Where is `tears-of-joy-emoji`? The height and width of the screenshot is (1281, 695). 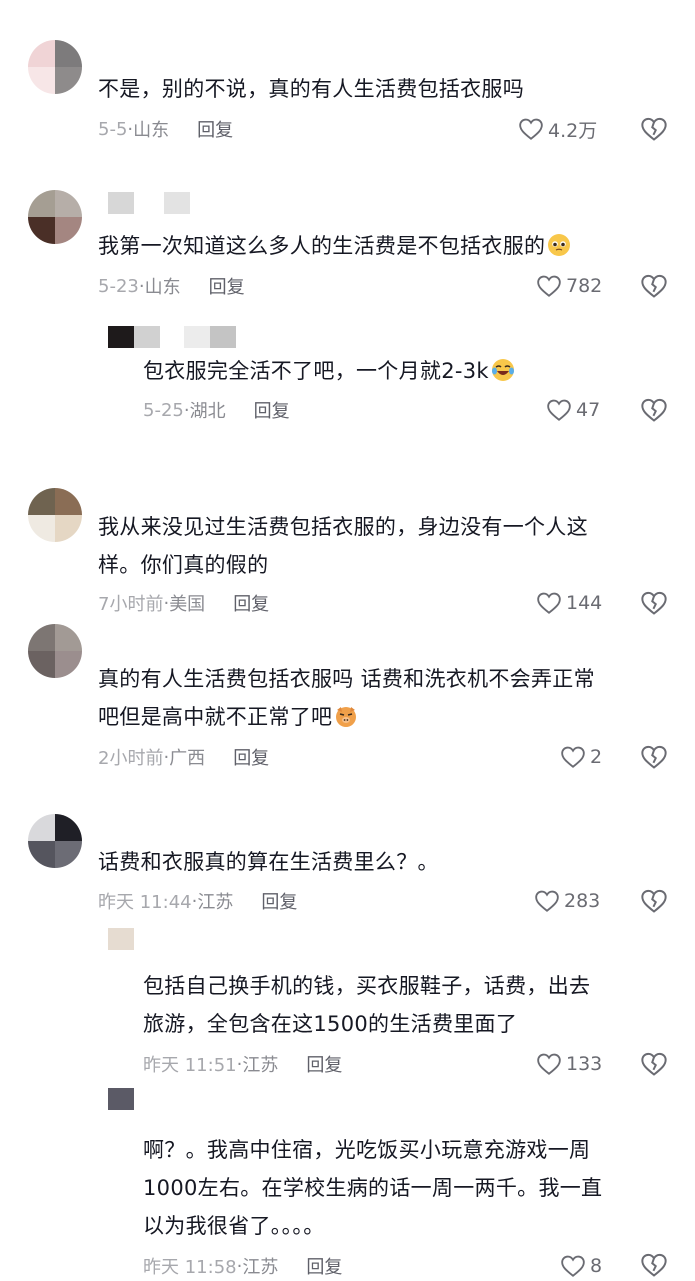 tears-of-joy-emoji is located at coordinates (502, 370).